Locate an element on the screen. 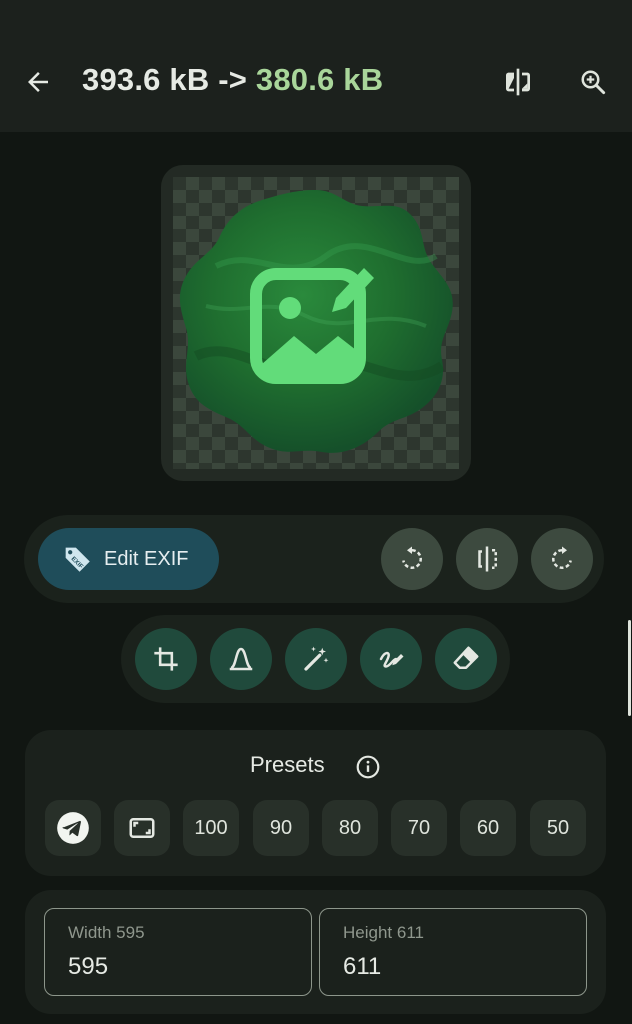  preset-60-label: 60 is located at coordinates (488, 827).